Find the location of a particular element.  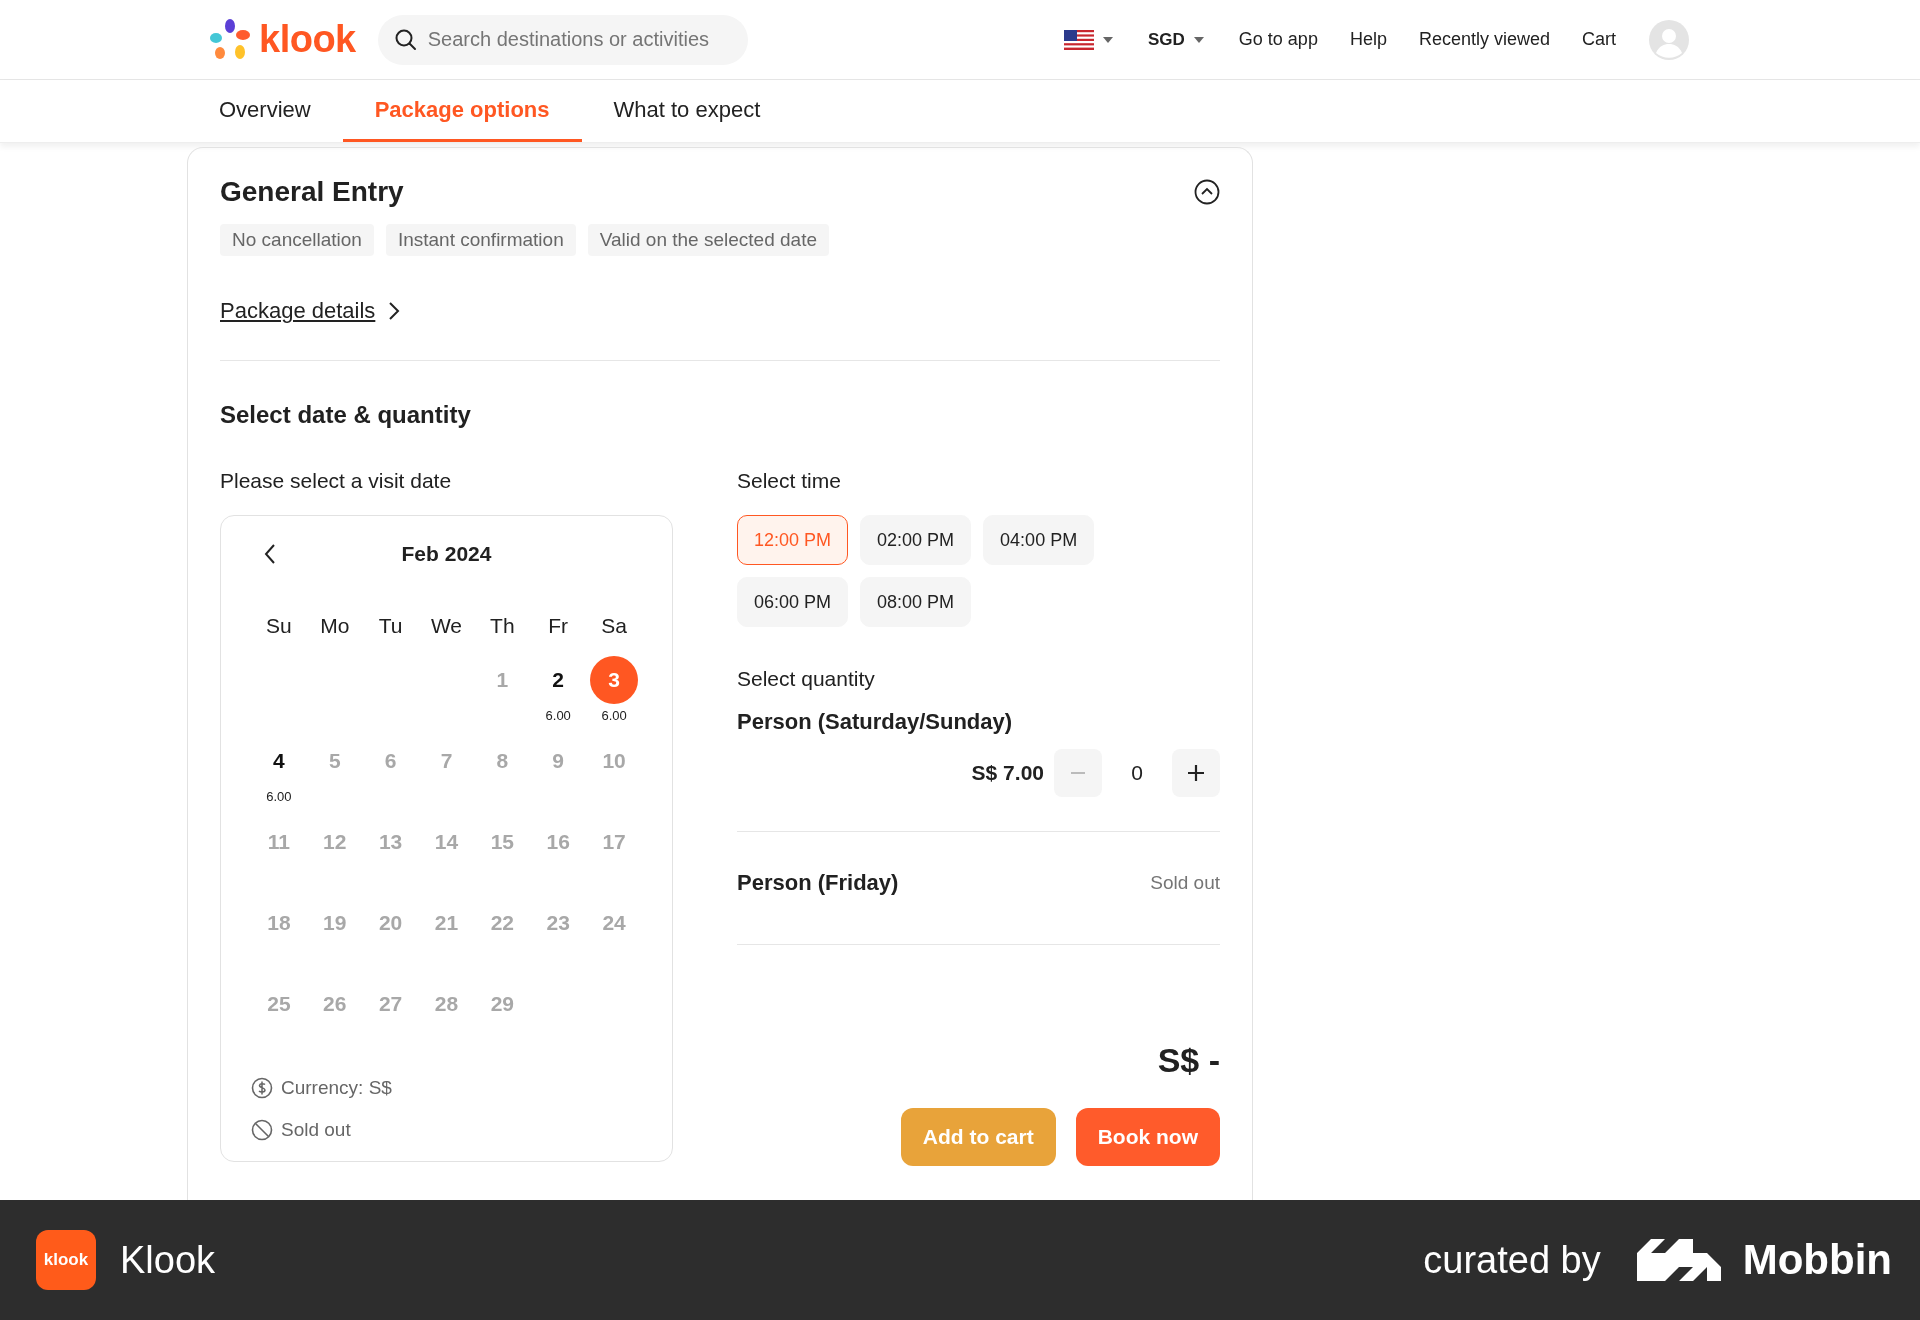

tab: Overview is located at coordinates (281, 111).